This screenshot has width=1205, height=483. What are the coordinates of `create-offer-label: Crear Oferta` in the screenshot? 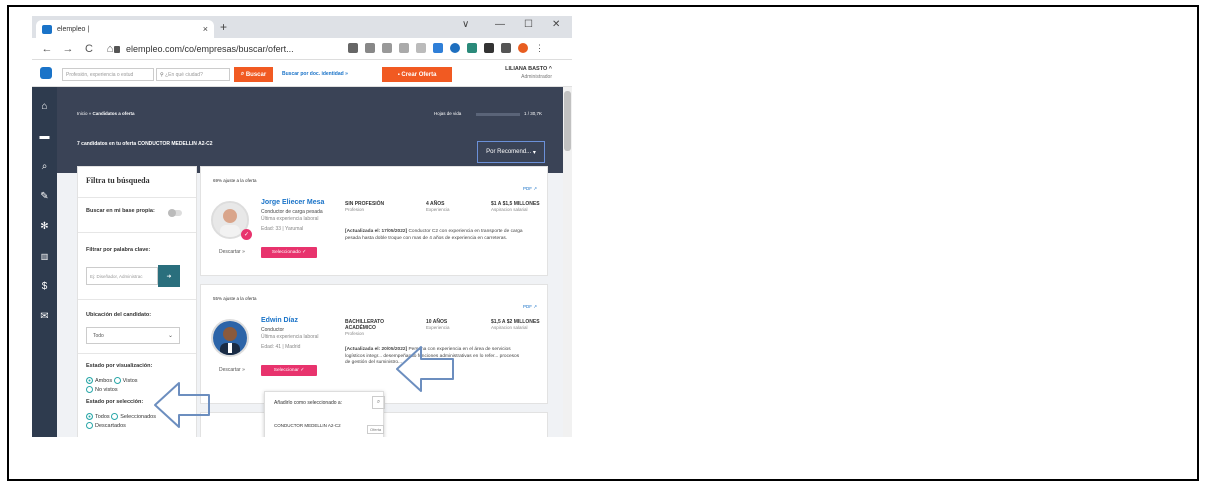 It's located at (419, 74).